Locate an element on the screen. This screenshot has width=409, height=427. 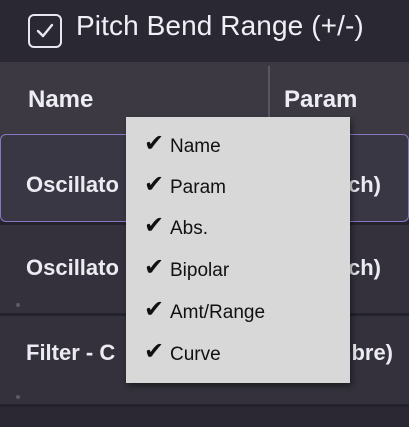
checkmark-icon is located at coordinates (45, 30).